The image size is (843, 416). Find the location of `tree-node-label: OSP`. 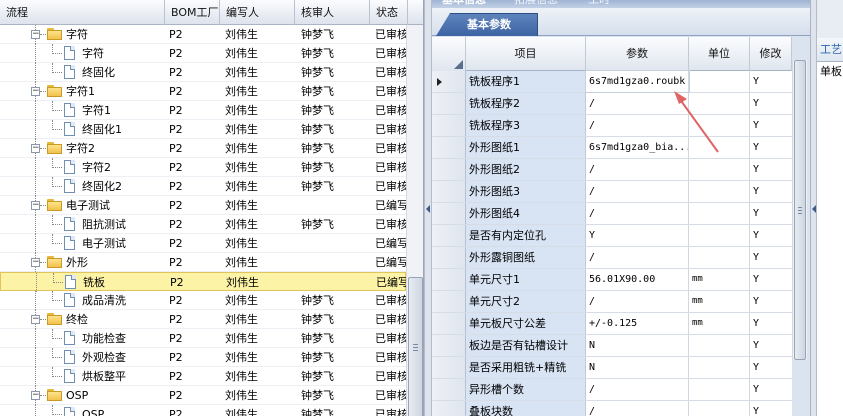

tree-node-label: OSP is located at coordinates (93, 410).